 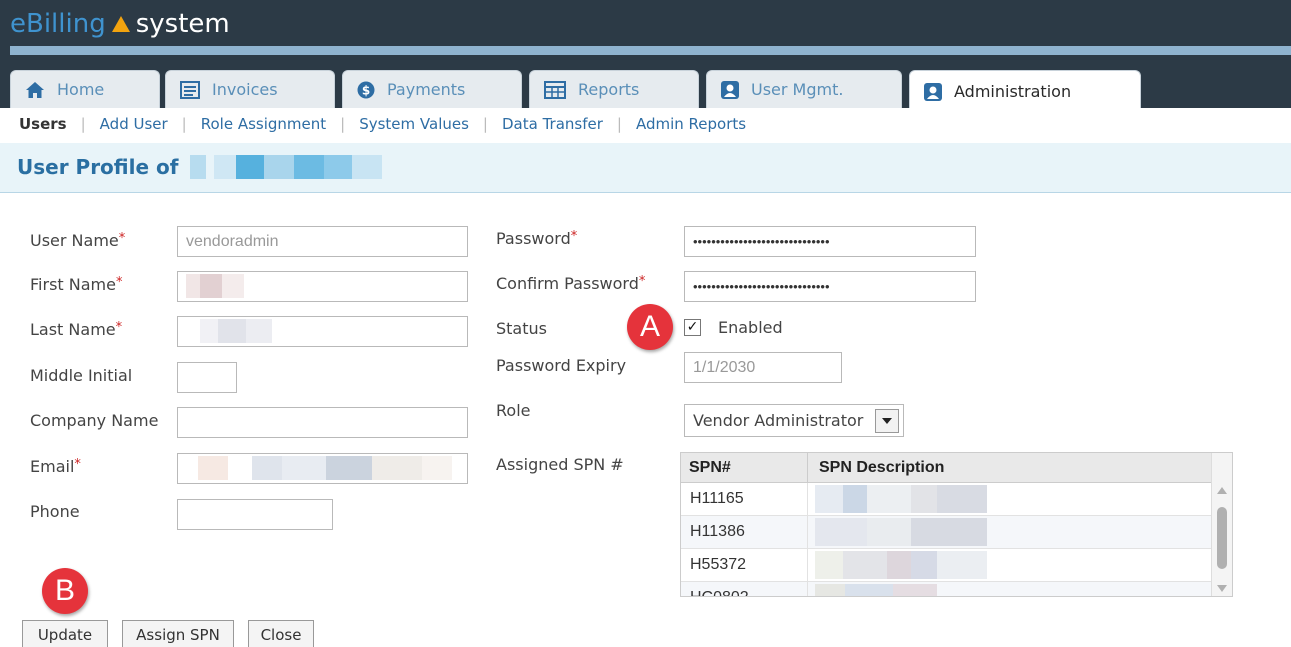 I want to click on role-select: Vendor Administrator, so click(x=794, y=420).